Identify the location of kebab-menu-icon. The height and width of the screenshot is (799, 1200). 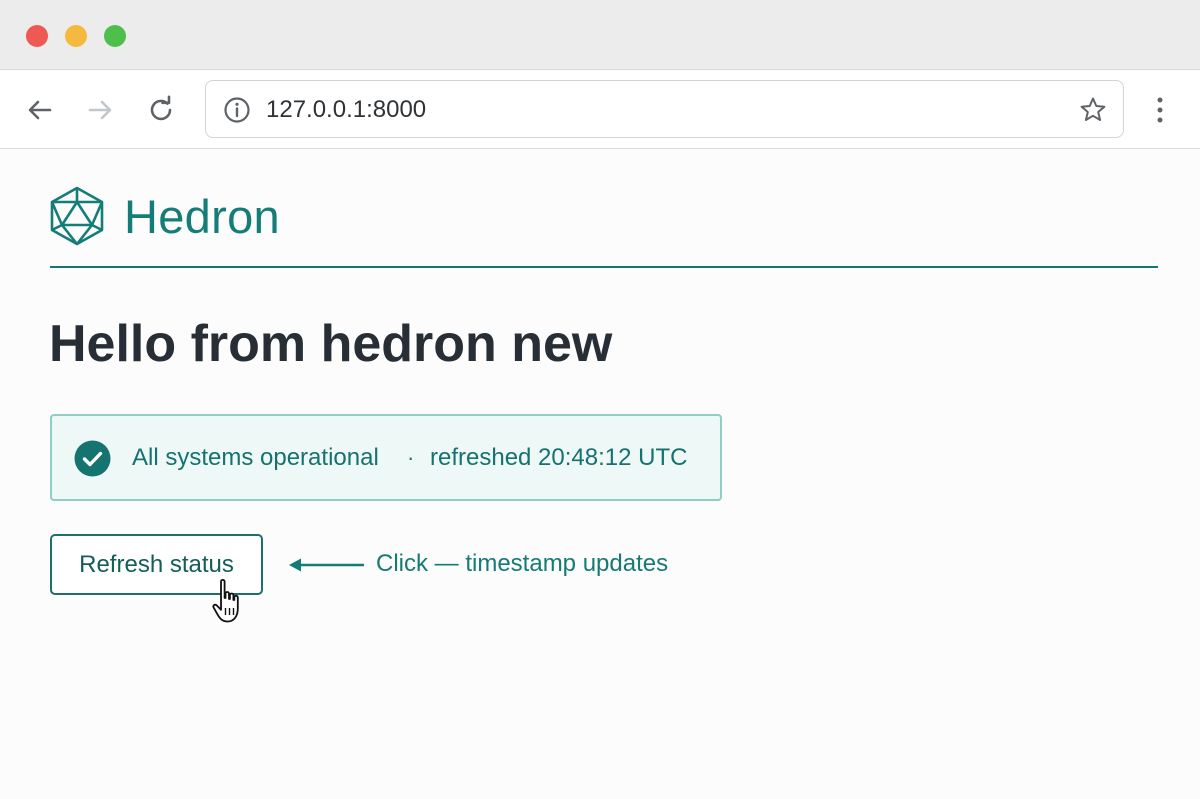
(1160, 110).